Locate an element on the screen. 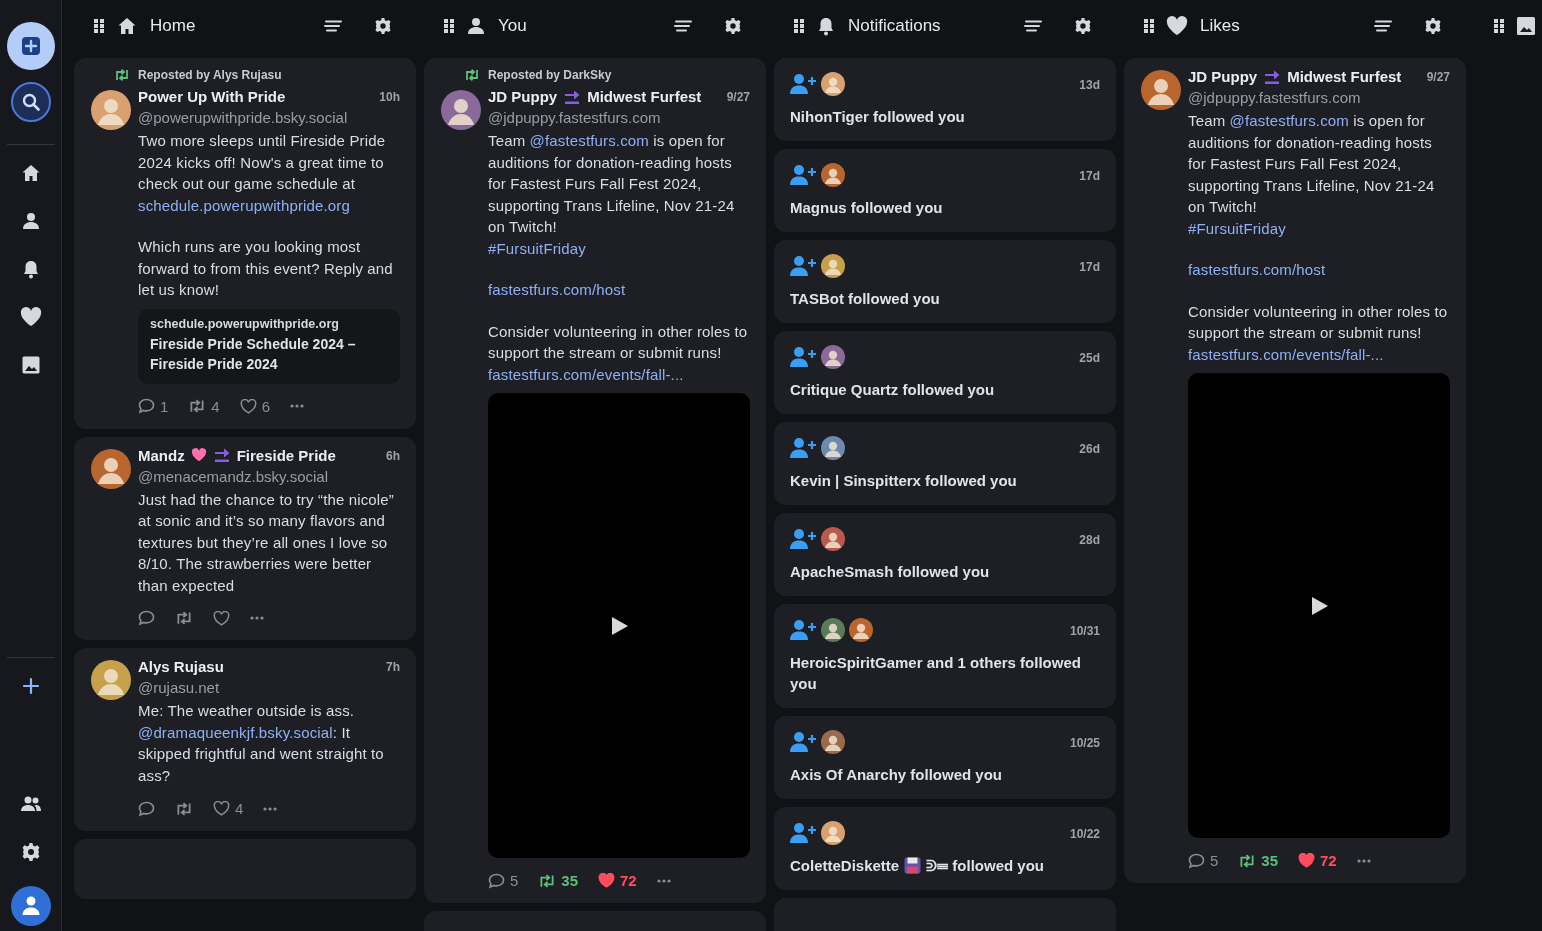  search-icon is located at coordinates (30, 102).